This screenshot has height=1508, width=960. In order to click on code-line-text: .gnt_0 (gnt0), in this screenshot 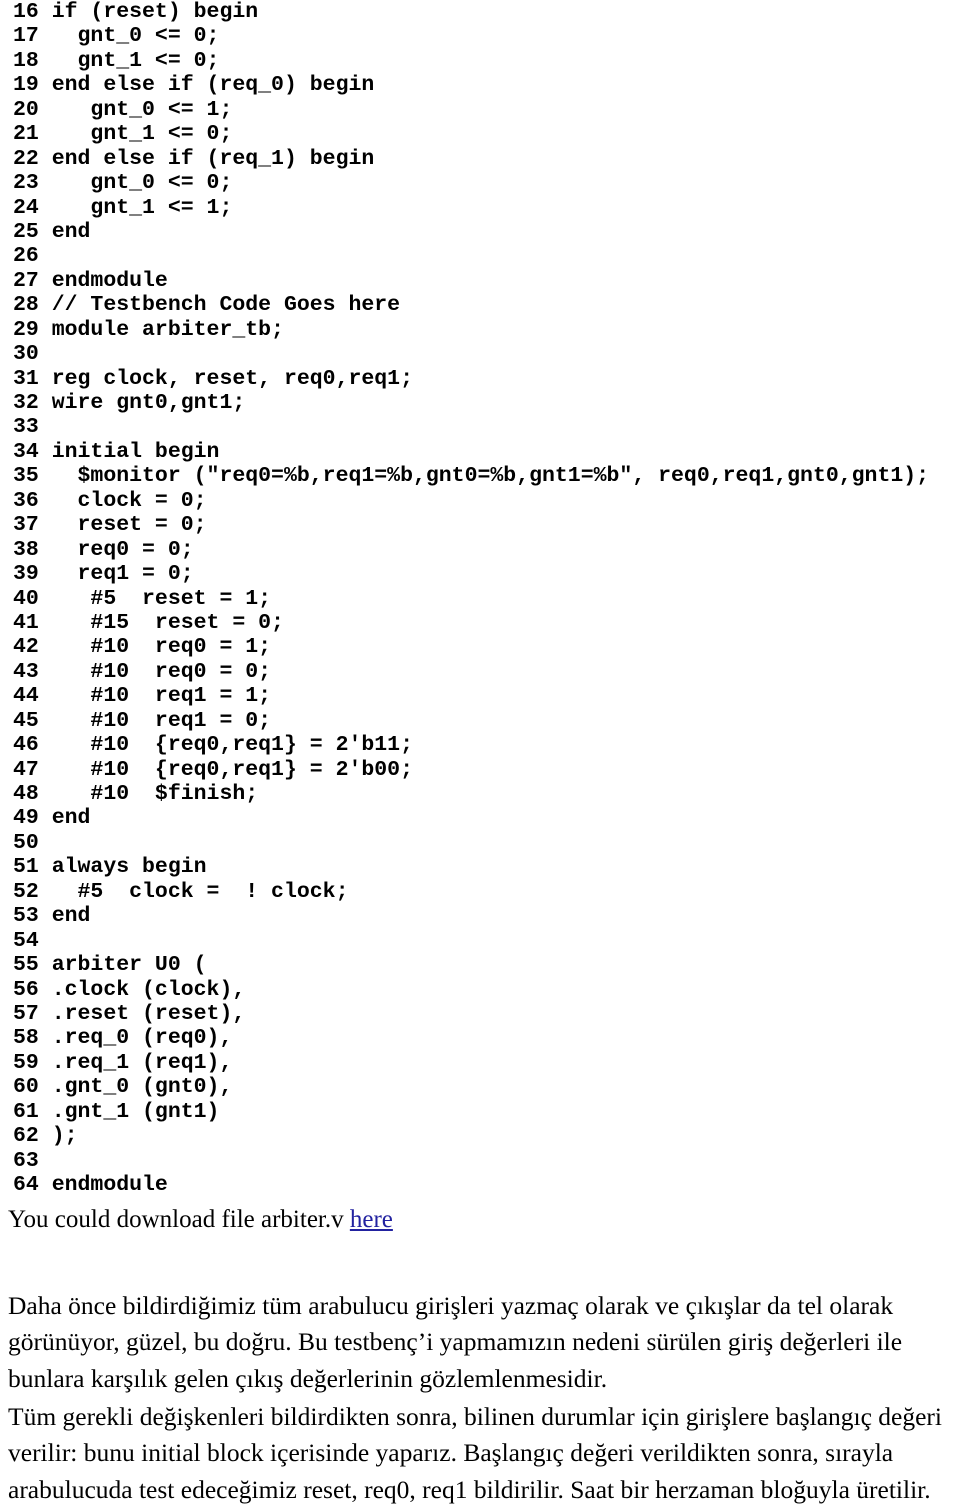, I will do `click(142, 1087)`.